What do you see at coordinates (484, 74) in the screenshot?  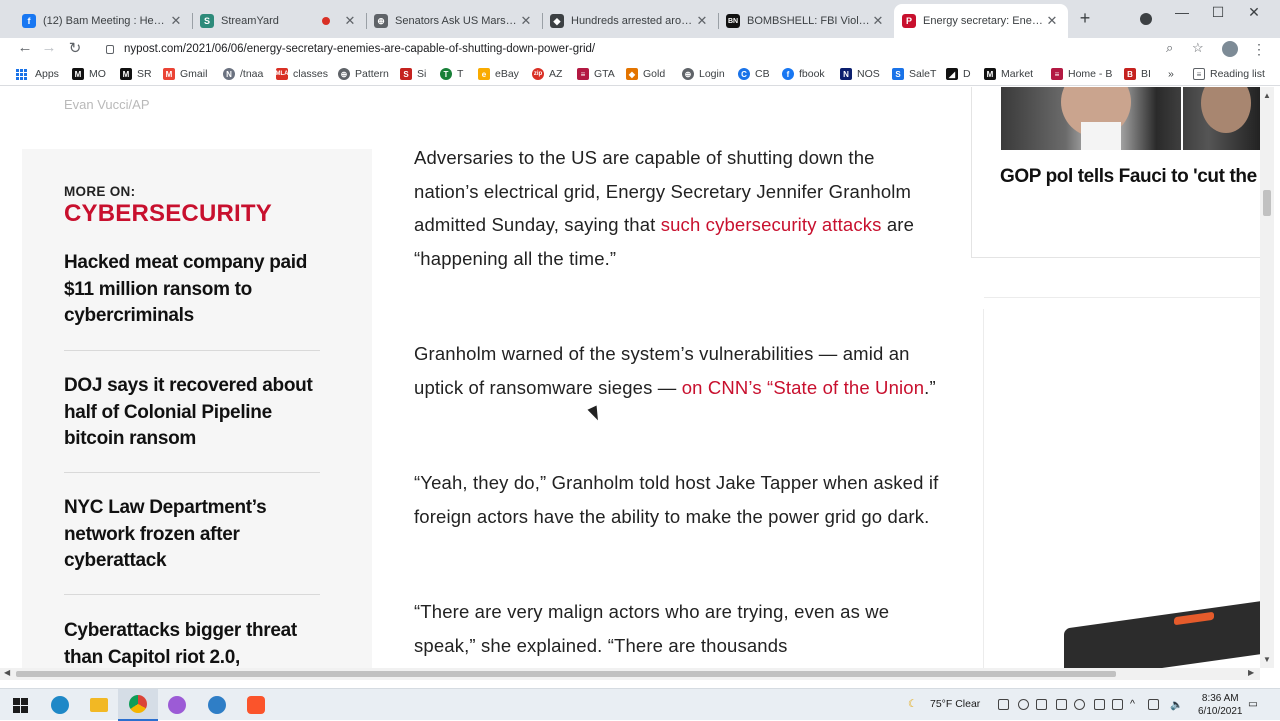 I see `bag-icon: e` at bounding box center [484, 74].